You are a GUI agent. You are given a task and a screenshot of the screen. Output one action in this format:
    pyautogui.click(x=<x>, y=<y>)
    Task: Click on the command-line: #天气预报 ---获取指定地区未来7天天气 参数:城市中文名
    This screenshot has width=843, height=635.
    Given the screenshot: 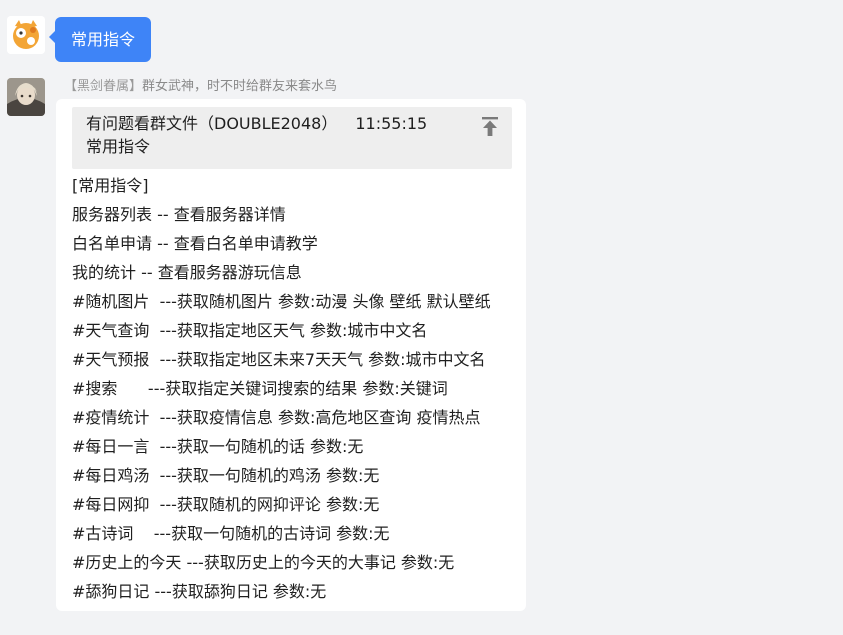 What is the action you would take?
    pyautogui.click(x=279, y=359)
    